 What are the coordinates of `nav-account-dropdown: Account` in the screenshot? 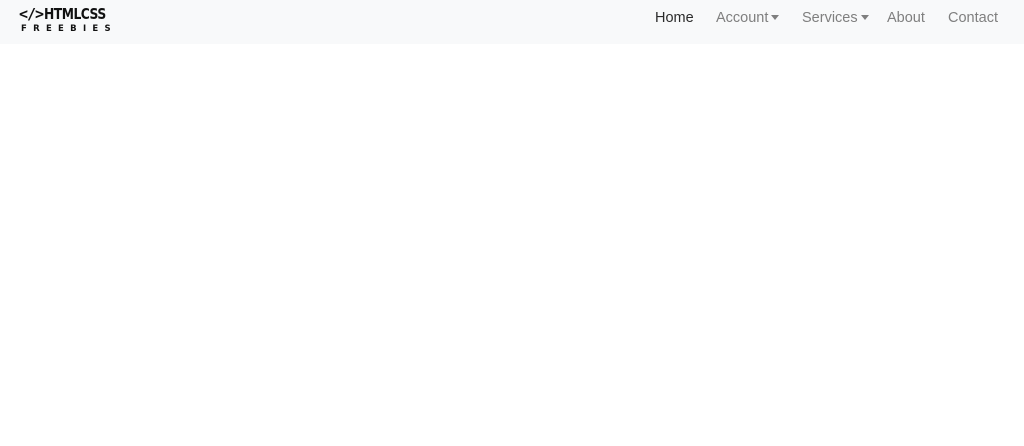 It's located at (748, 18).